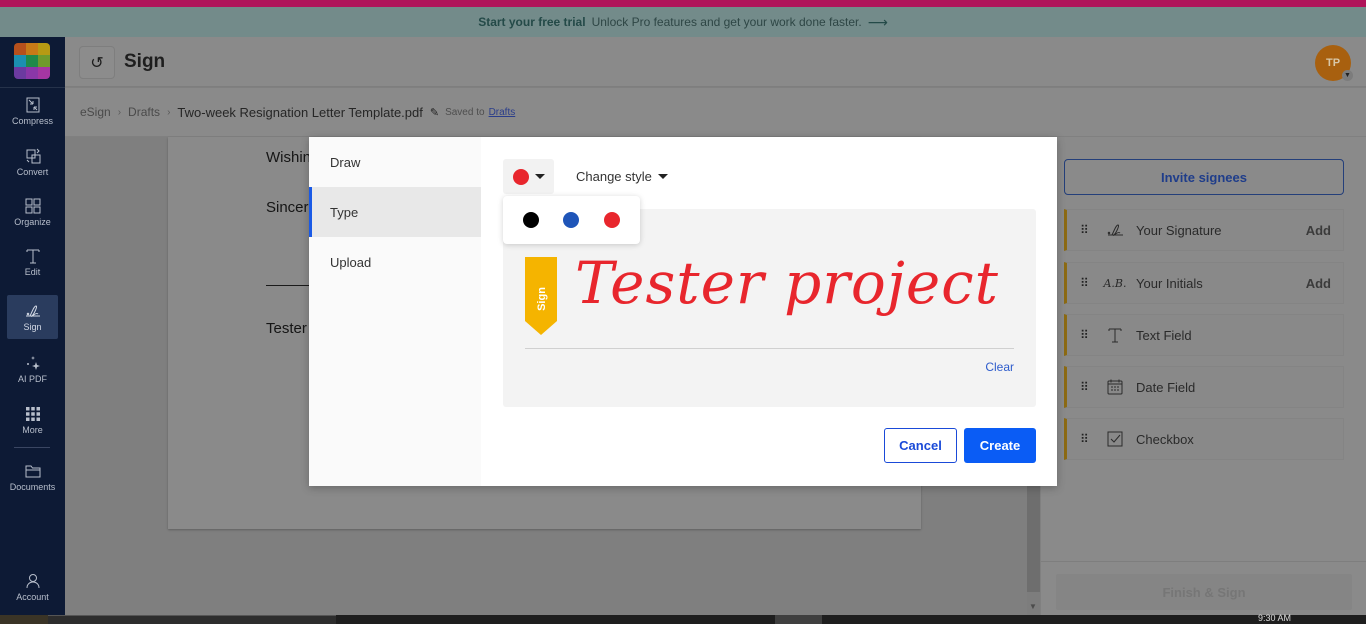 This screenshot has height=624, width=1366. Describe the element at coordinates (287, 207) in the screenshot. I see `document-text-line: Sincer` at that location.